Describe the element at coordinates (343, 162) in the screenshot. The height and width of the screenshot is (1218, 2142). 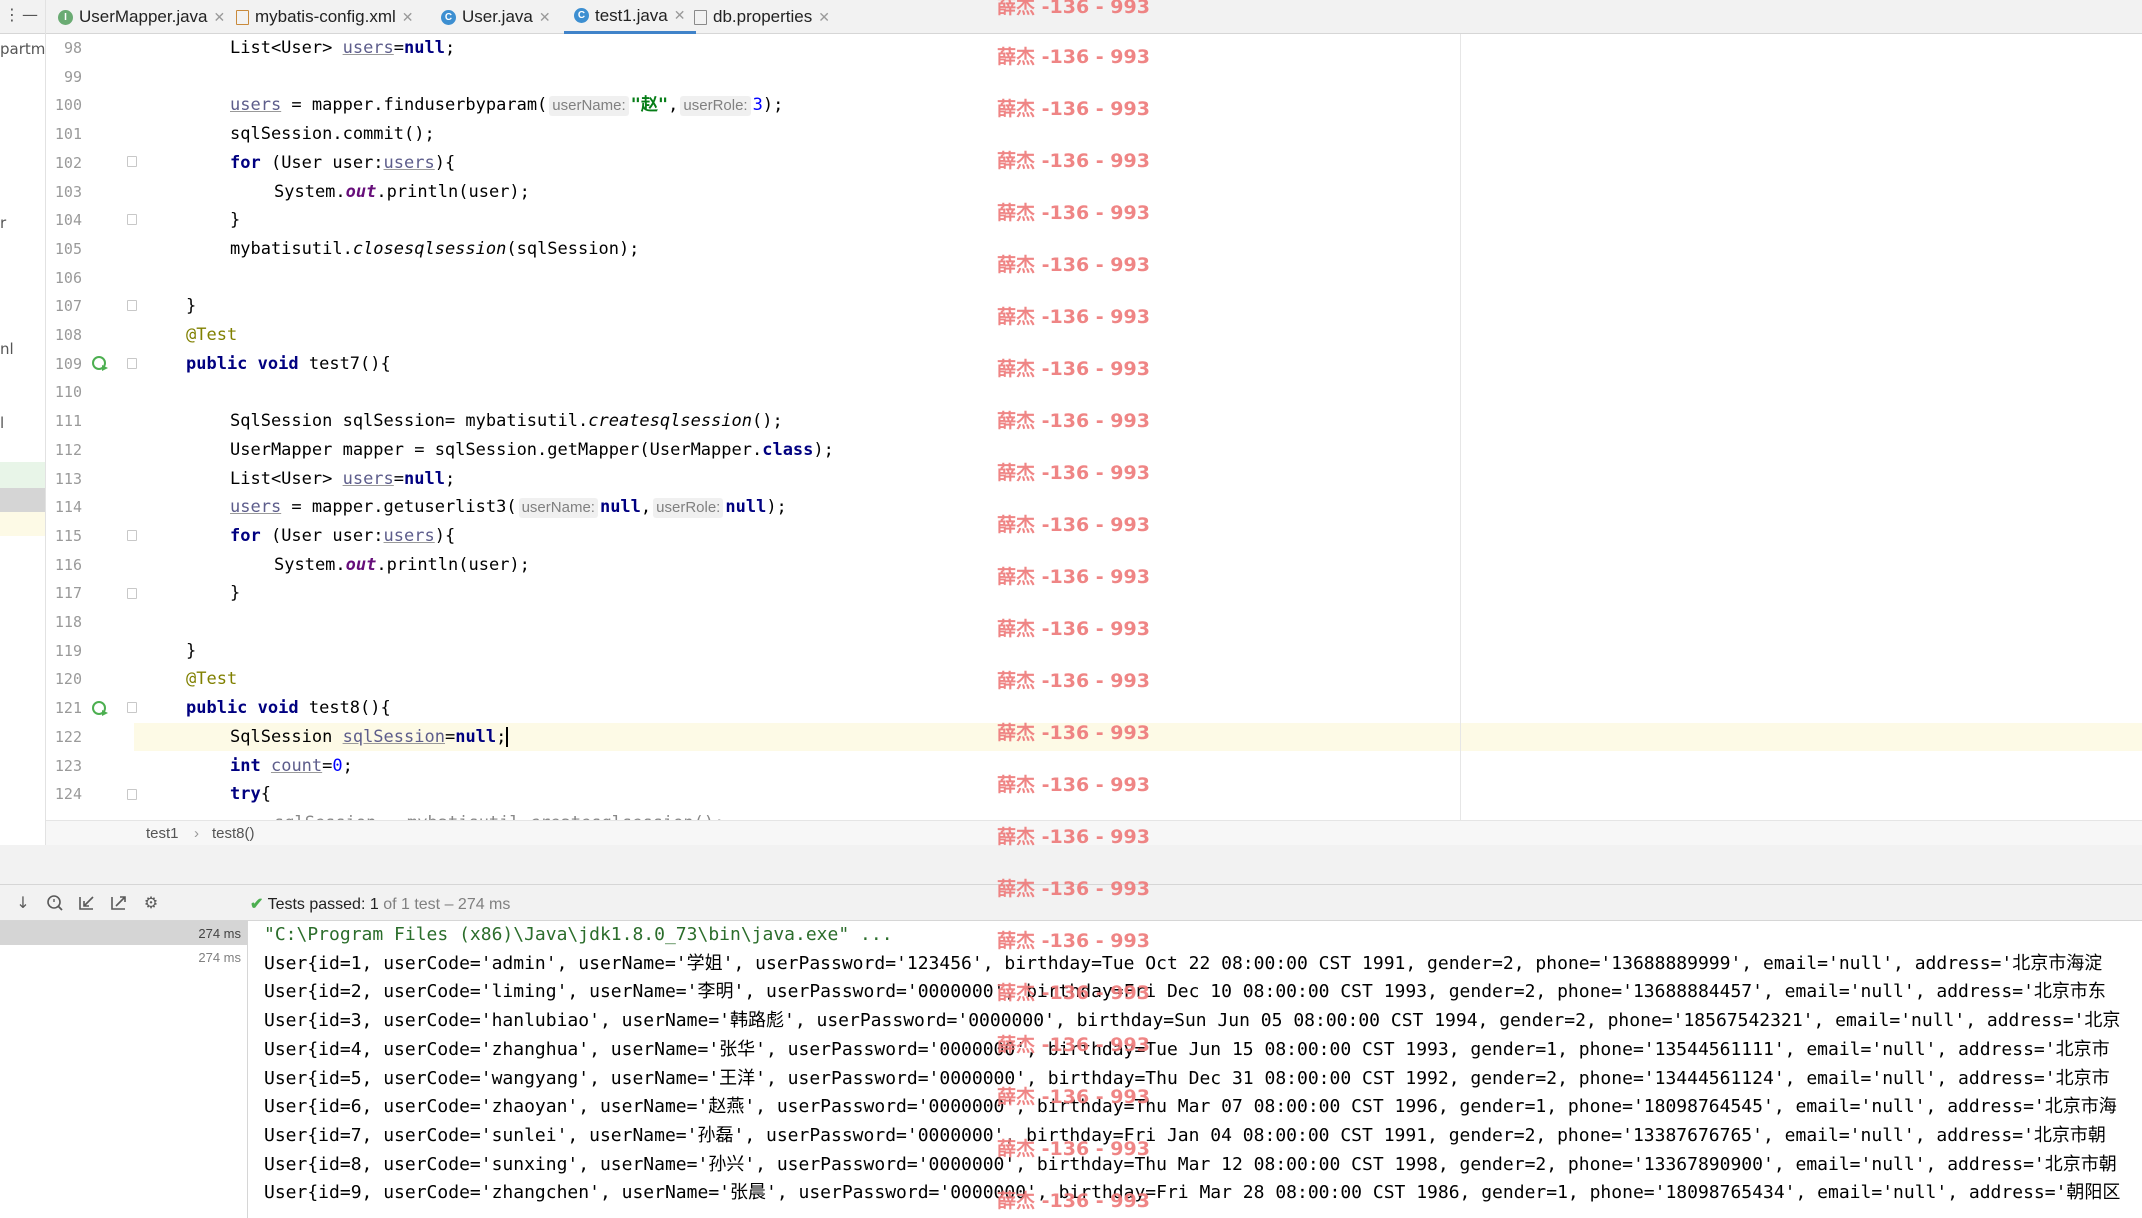
I see `code-line: for (User user:users){` at that location.